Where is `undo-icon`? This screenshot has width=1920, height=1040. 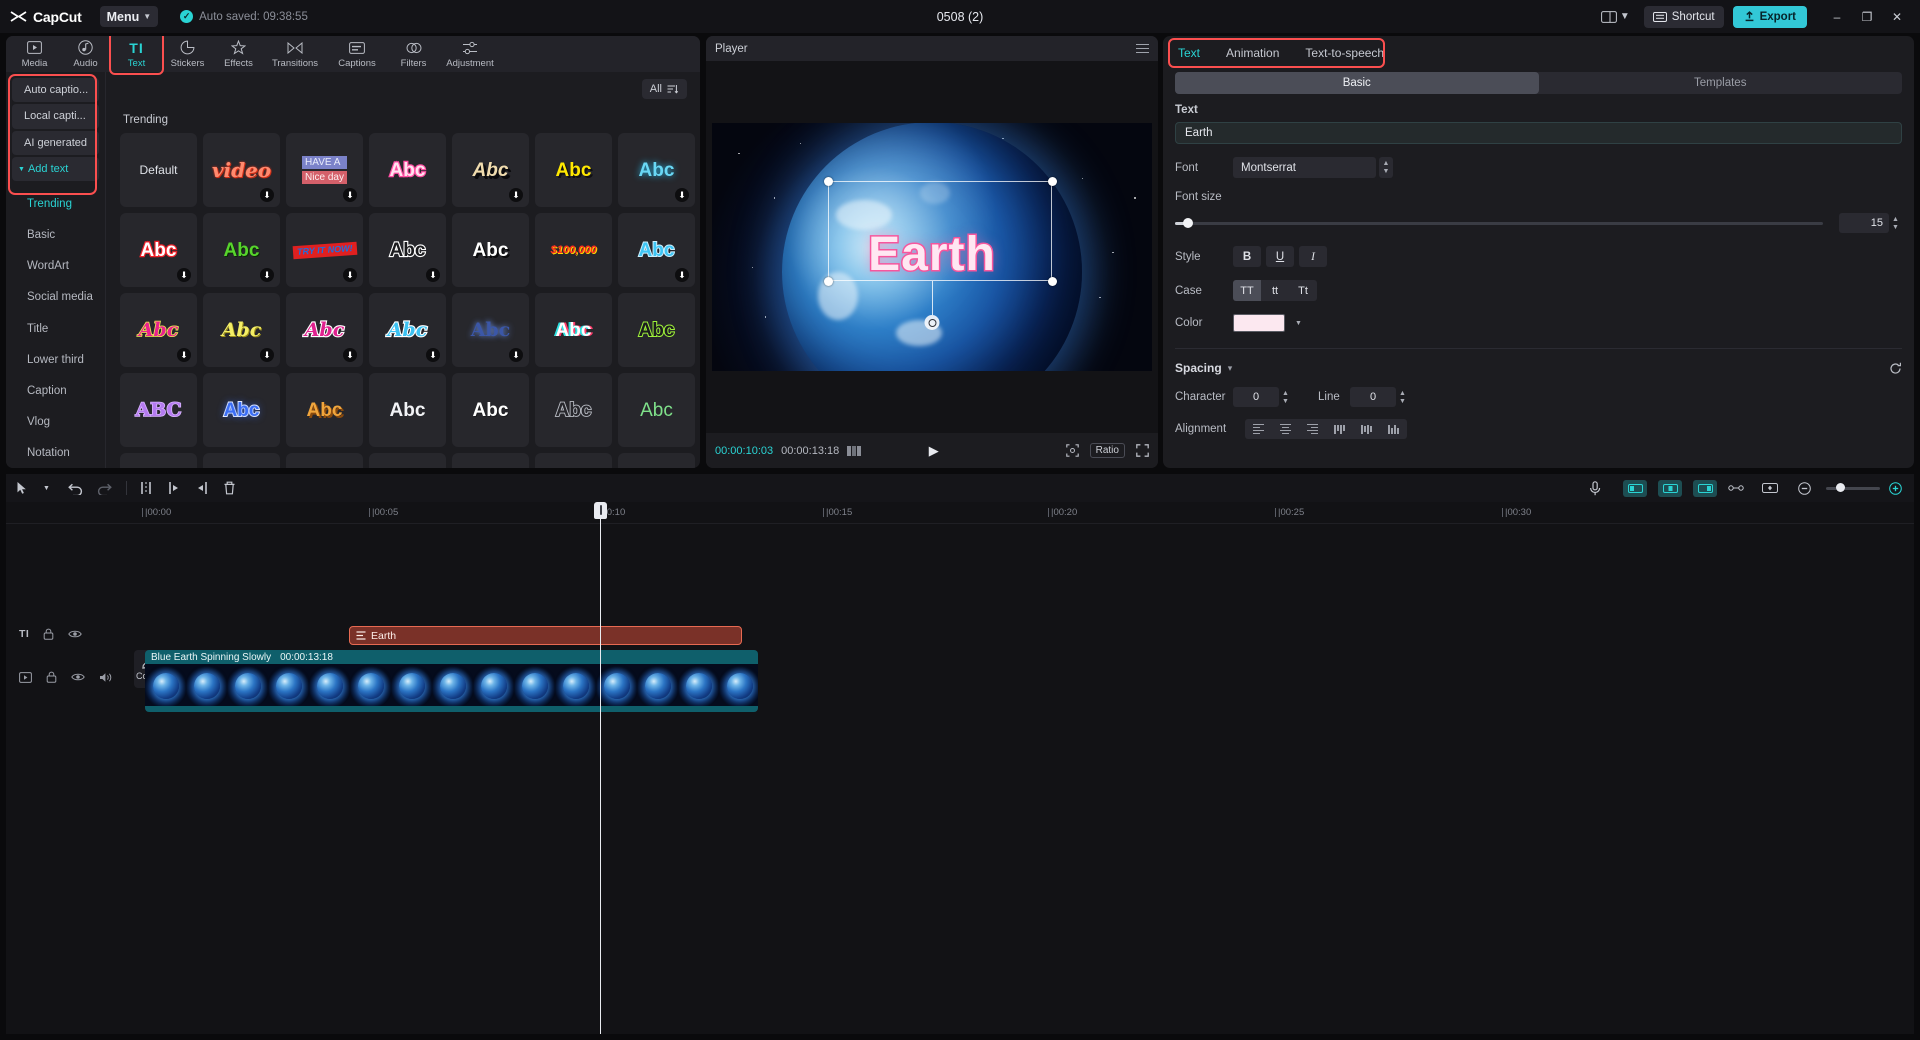
undo-icon is located at coordinates (75, 488).